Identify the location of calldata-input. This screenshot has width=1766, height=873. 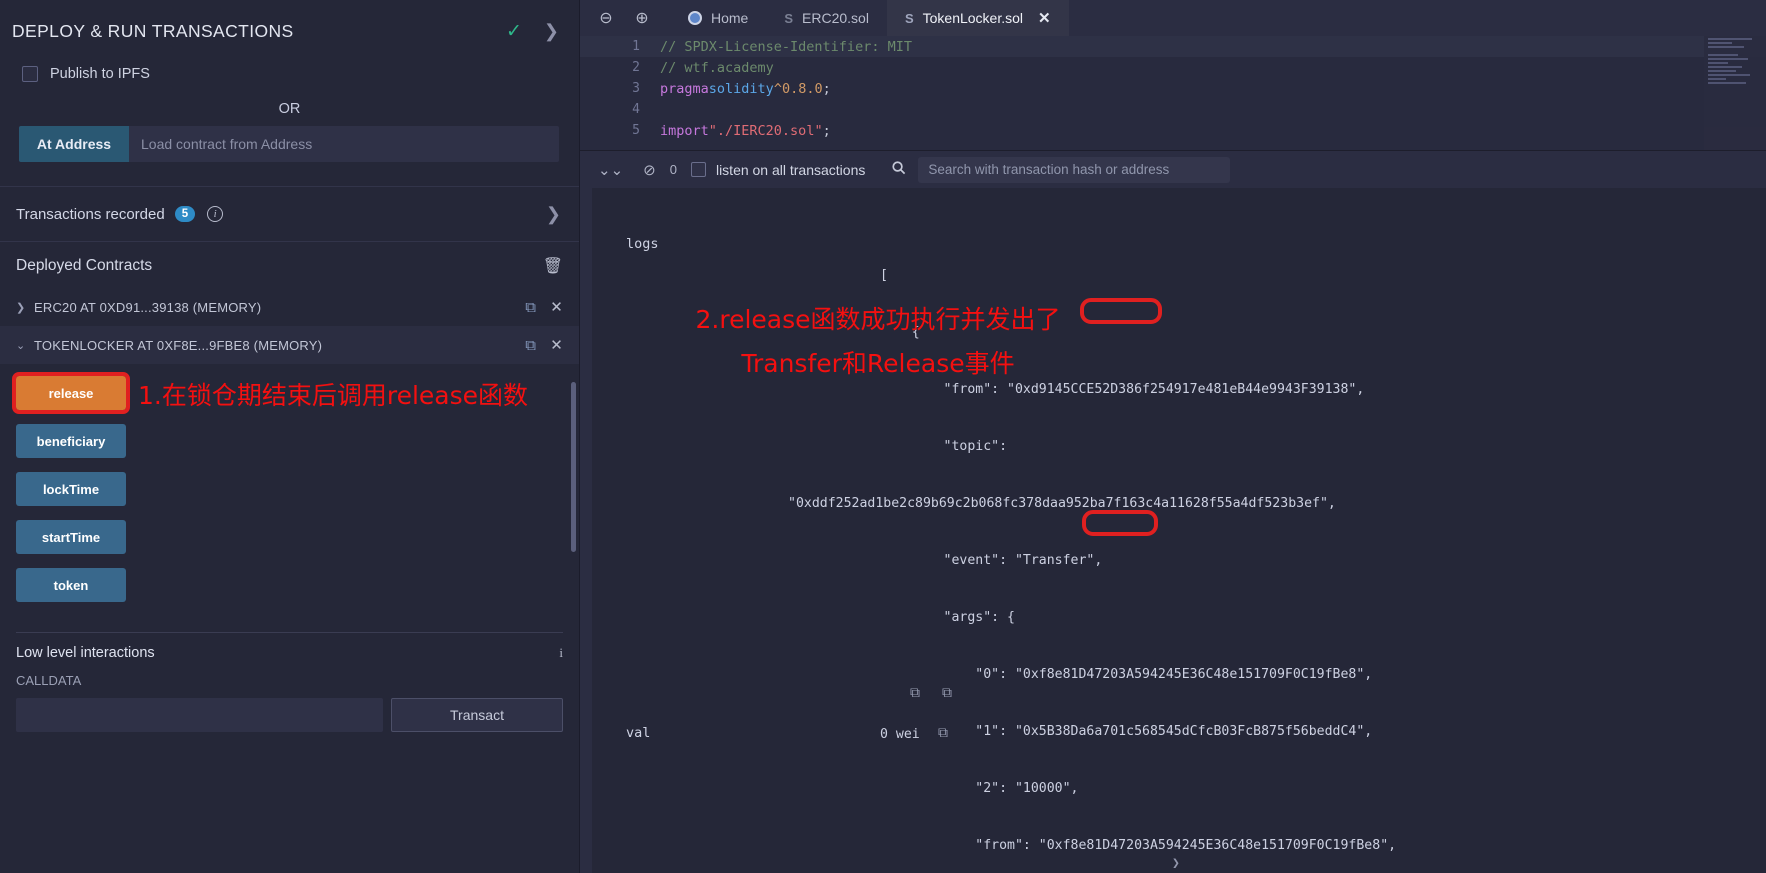
(199, 715).